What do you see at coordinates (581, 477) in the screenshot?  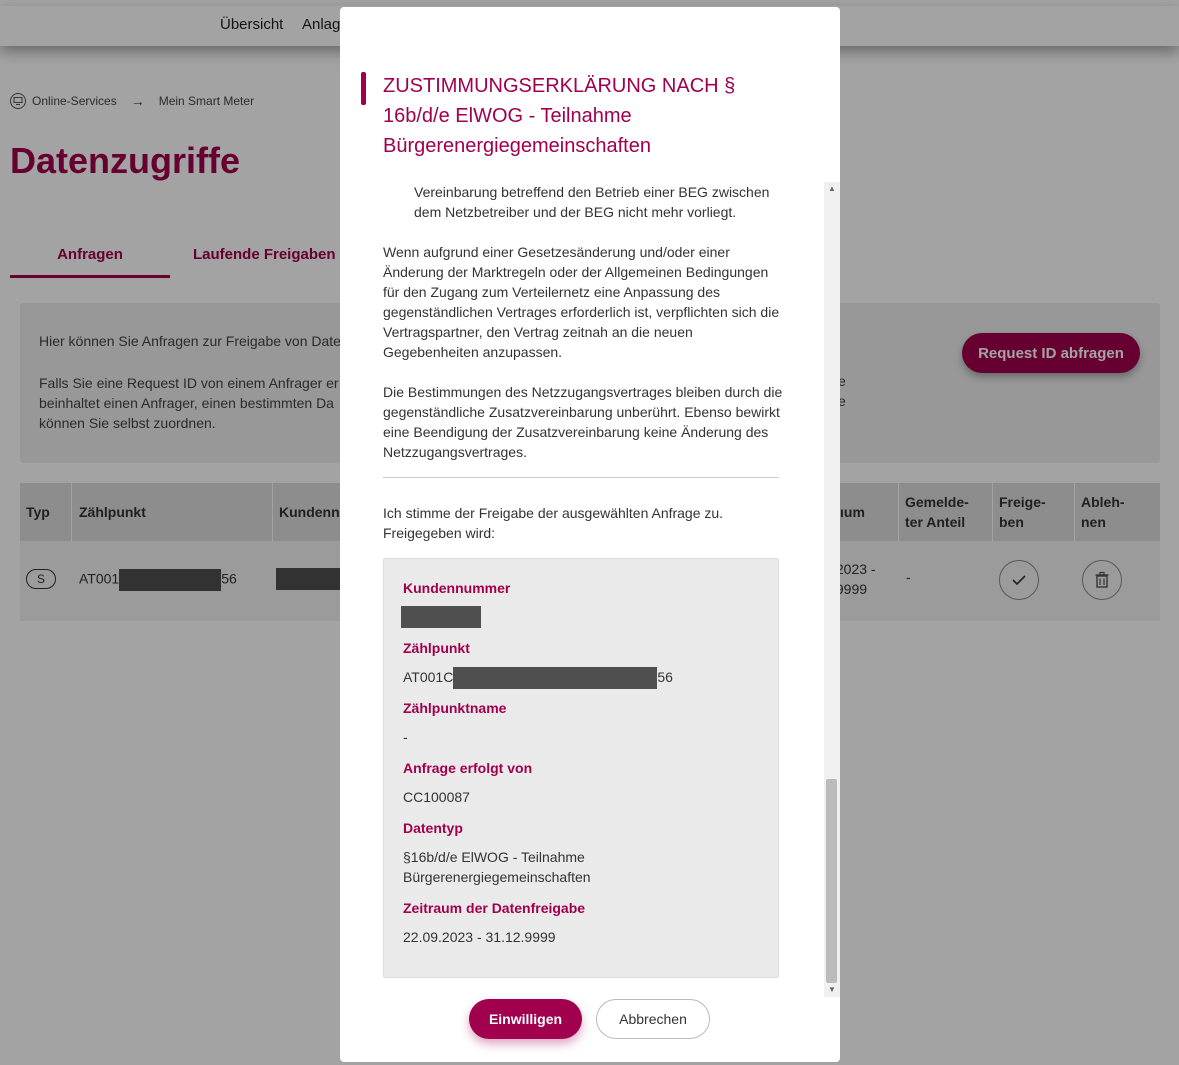 I see `divider` at bounding box center [581, 477].